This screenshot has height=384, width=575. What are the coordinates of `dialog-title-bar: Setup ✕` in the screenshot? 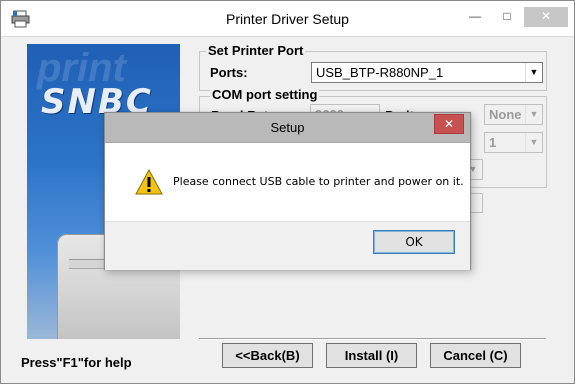 It's located at (287, 128).